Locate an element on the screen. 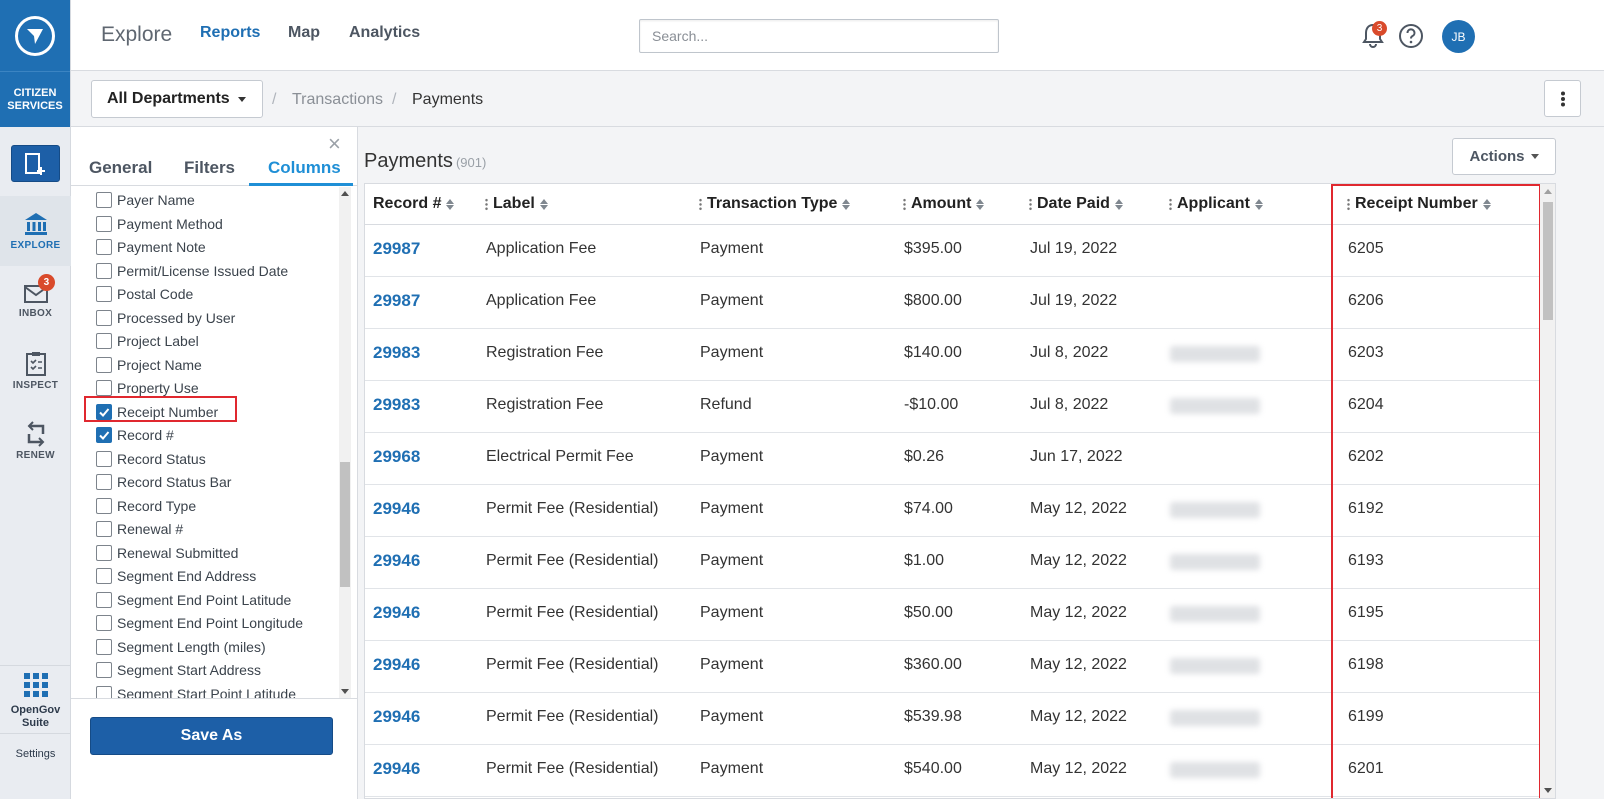 The image size is (1604, 799). column-option: Segment End Point Longitude is located at coordinates (199, 623).